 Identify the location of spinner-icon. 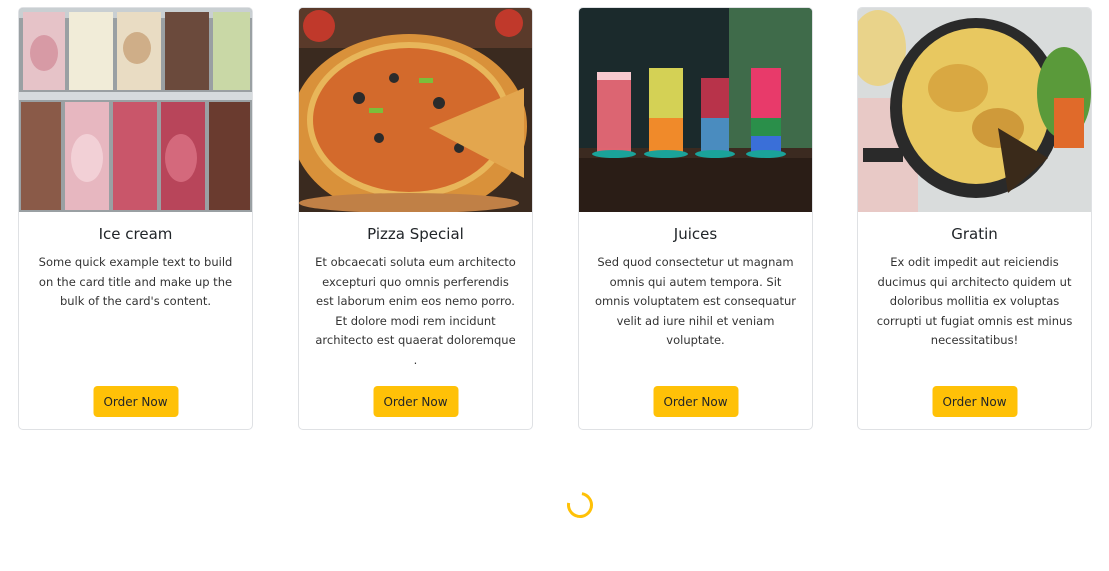
(580, 505).